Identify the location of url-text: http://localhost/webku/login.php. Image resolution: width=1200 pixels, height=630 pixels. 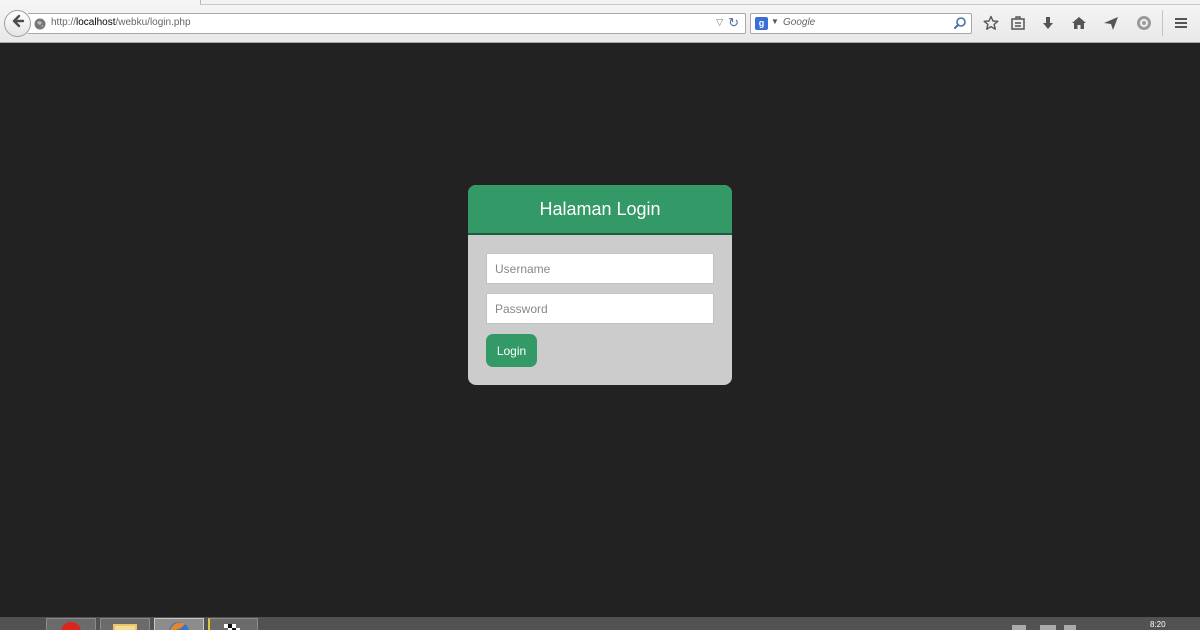
(121, 22).